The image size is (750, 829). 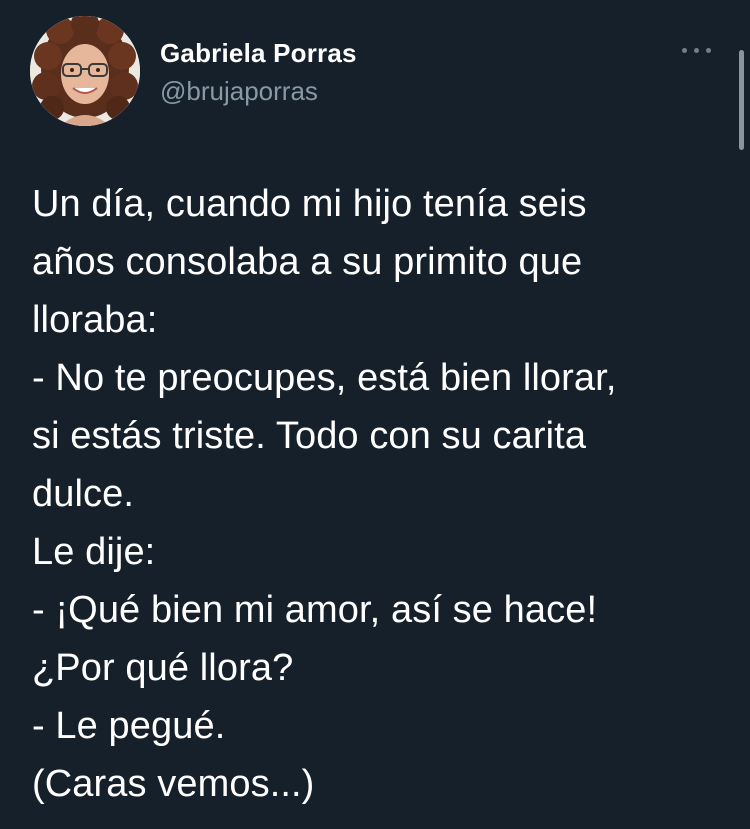 I want to click on scrollbar, so click(x=741, y=100).